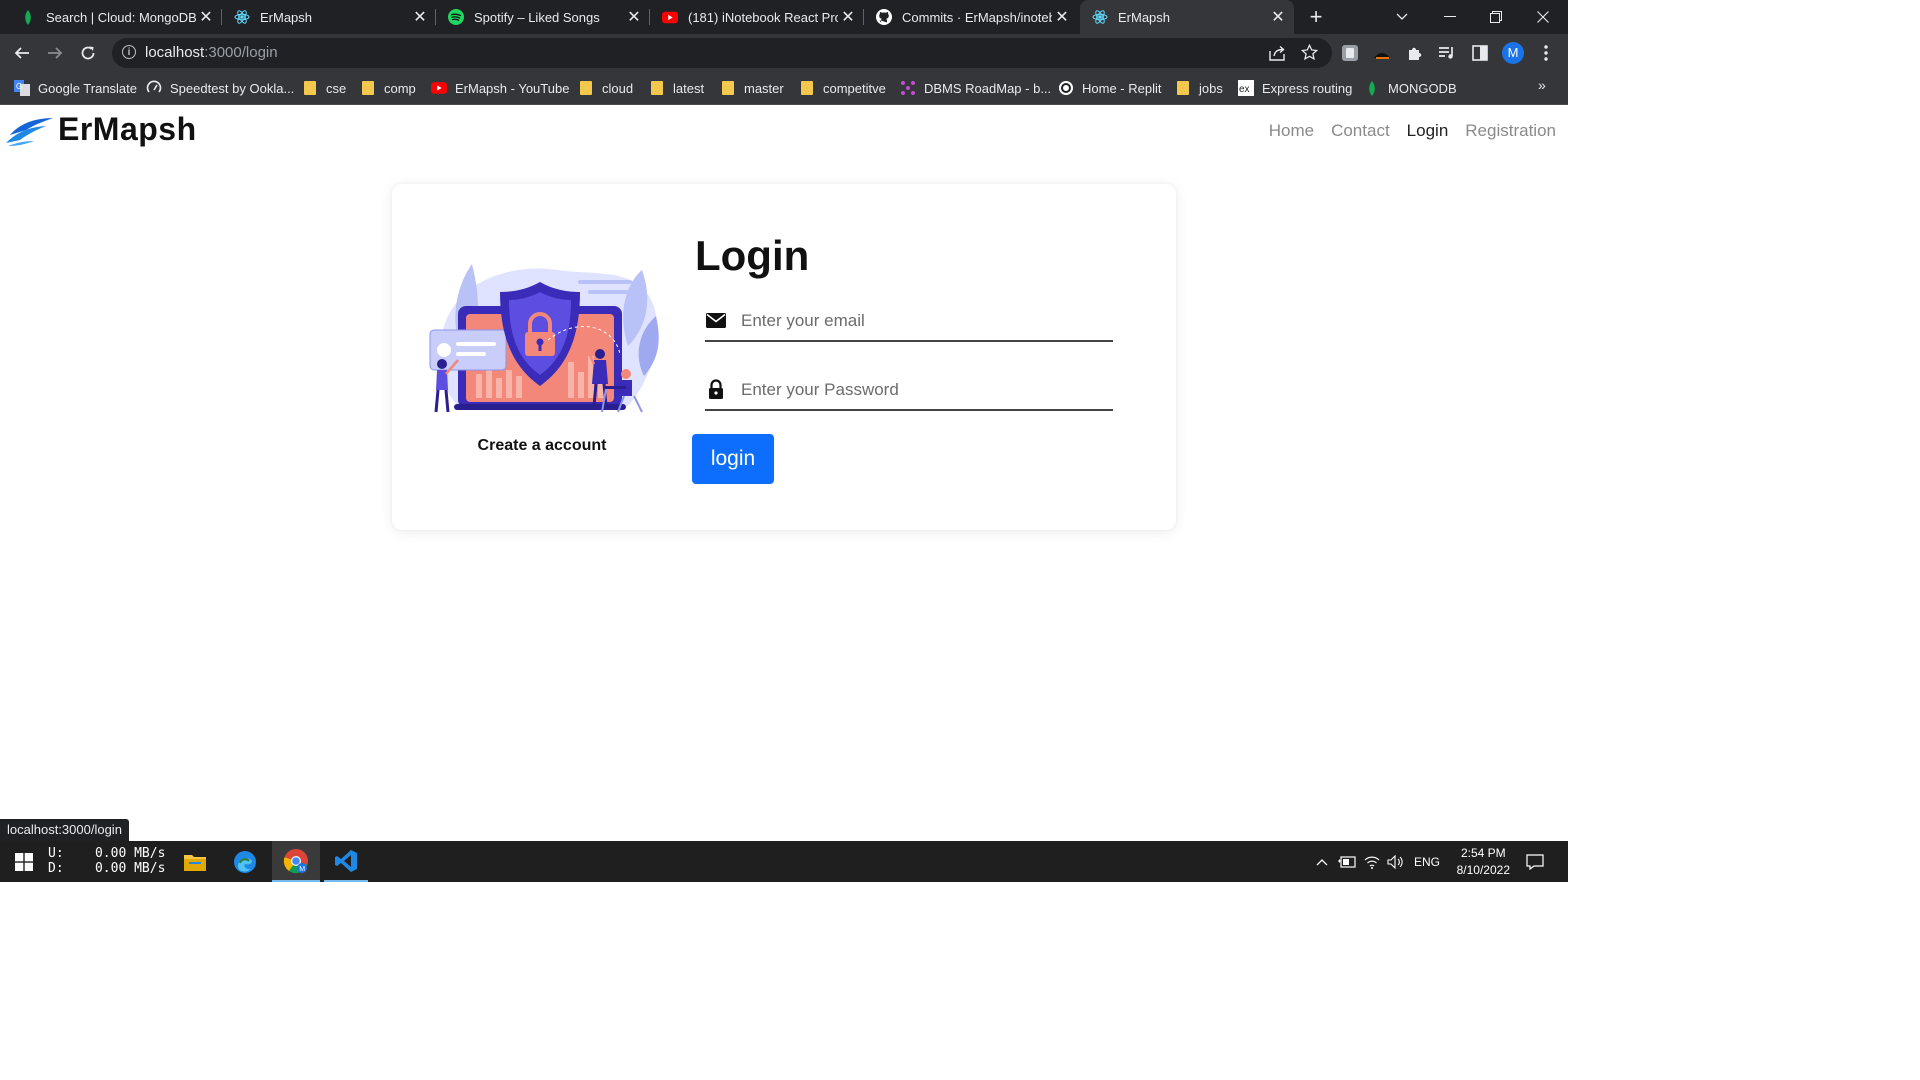 This screenshot has height=1080, width=1920. Describe the element at coordinates (1322, 861) in the screenshot. I see `tray-chevron-up-icon` at that location.